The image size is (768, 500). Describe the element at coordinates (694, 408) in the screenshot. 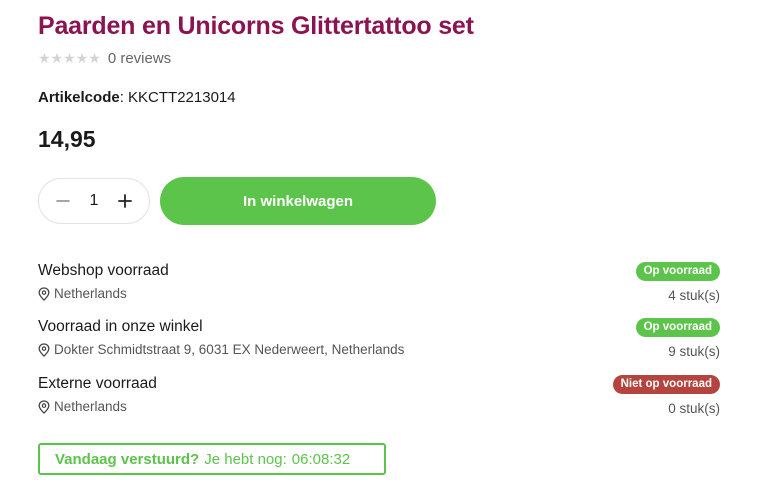

I see `stock-count: 0 stuk(s)` at that location.